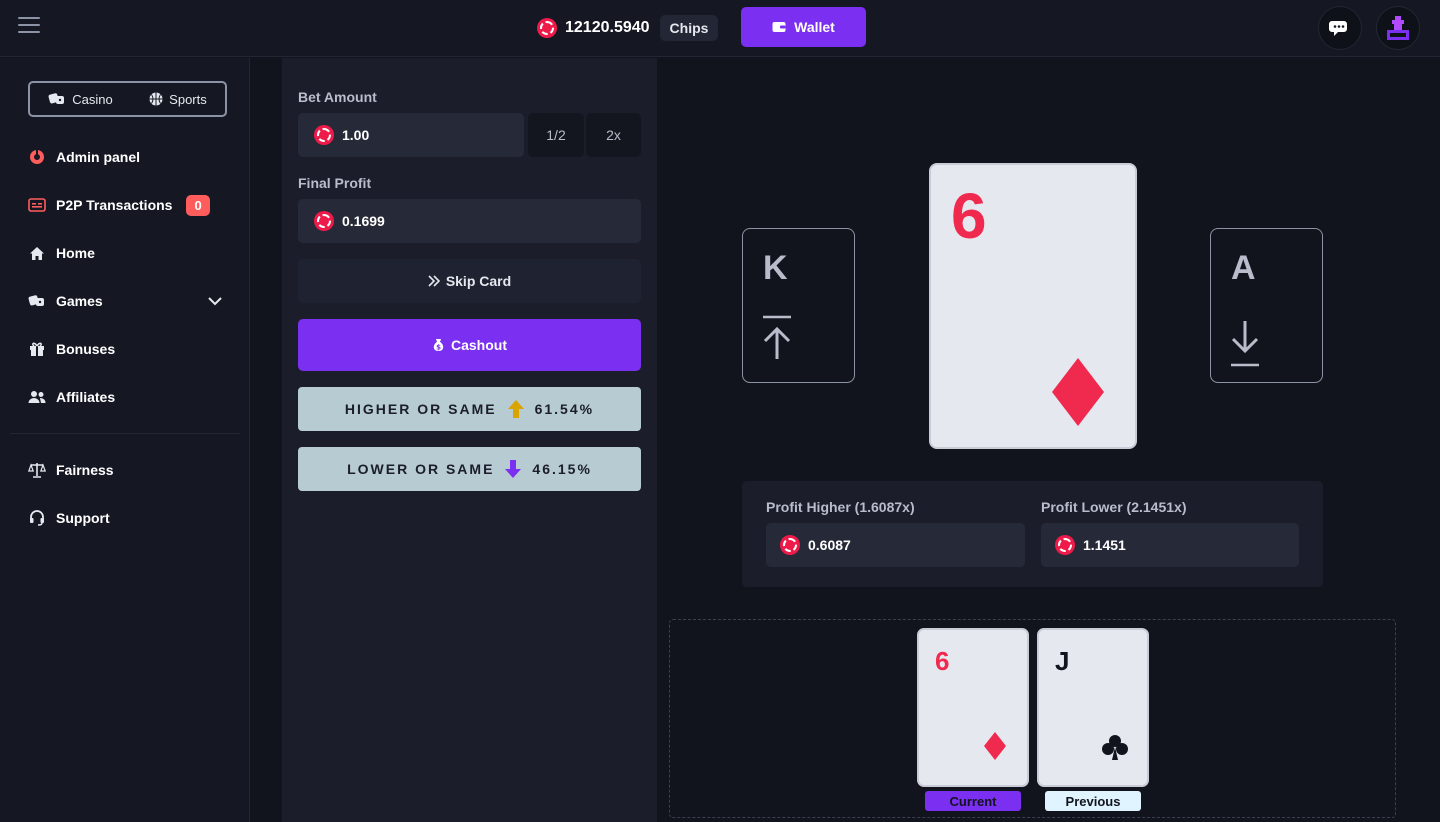 The image size is (1440, 822). Describe the element at coordinates (92, 99) in the screenshot. I see `casino-label: Casino` at that location.